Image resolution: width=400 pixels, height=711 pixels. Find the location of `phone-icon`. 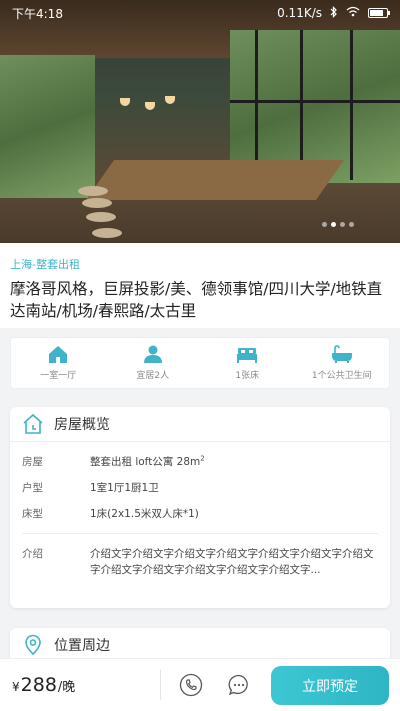

phone-icon is located at coordinates (191, 685).